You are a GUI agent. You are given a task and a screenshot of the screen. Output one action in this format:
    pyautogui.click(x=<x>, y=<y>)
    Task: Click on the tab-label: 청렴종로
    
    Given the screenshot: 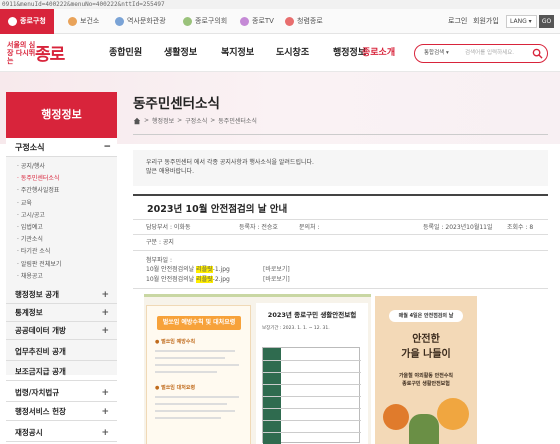 What is the action you would take?
    pyautogui.click(x=310, y=21)
    